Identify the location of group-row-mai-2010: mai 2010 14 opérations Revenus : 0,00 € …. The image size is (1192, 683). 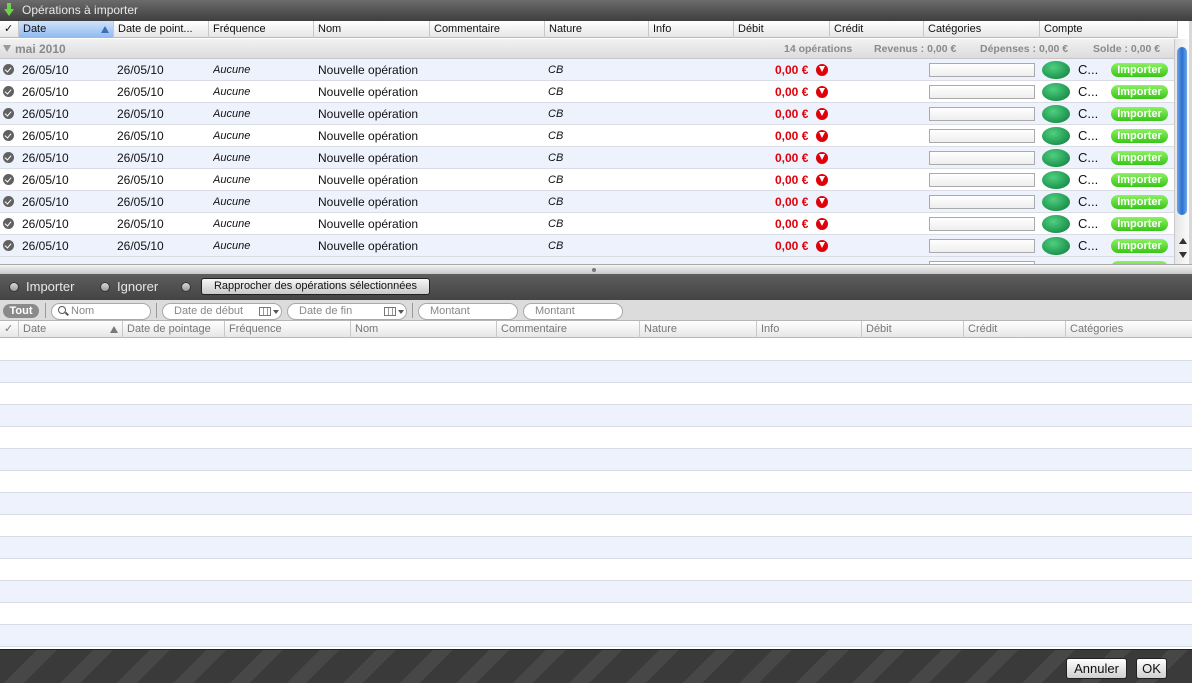
(587, 49).